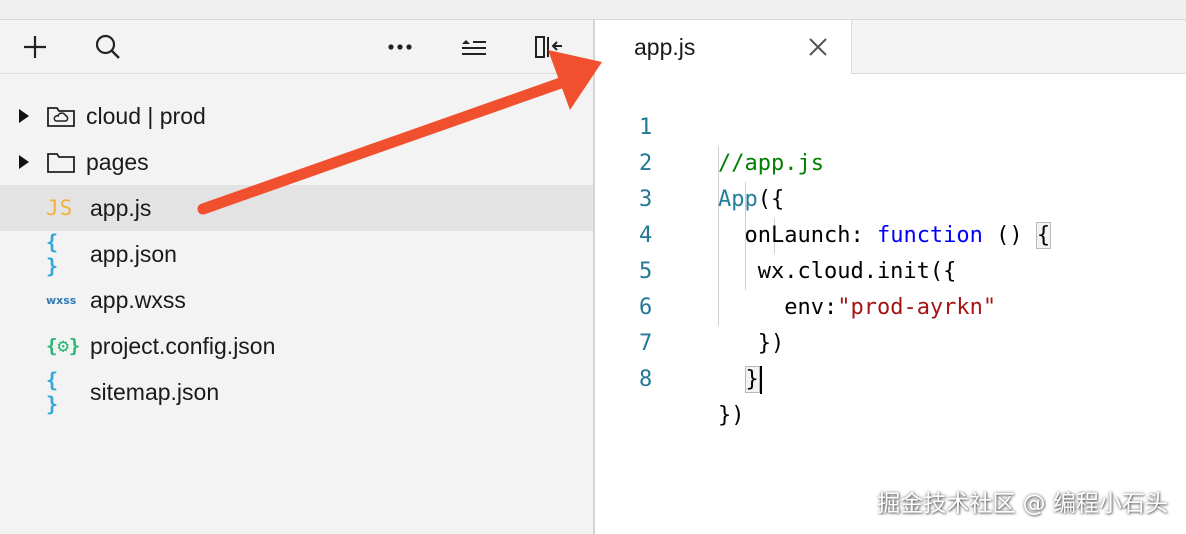 The width and height of the screenshot is (1186, 534). I want to click on tree-item-sitemap-json: { } sitemap.json, so click(296, 392).